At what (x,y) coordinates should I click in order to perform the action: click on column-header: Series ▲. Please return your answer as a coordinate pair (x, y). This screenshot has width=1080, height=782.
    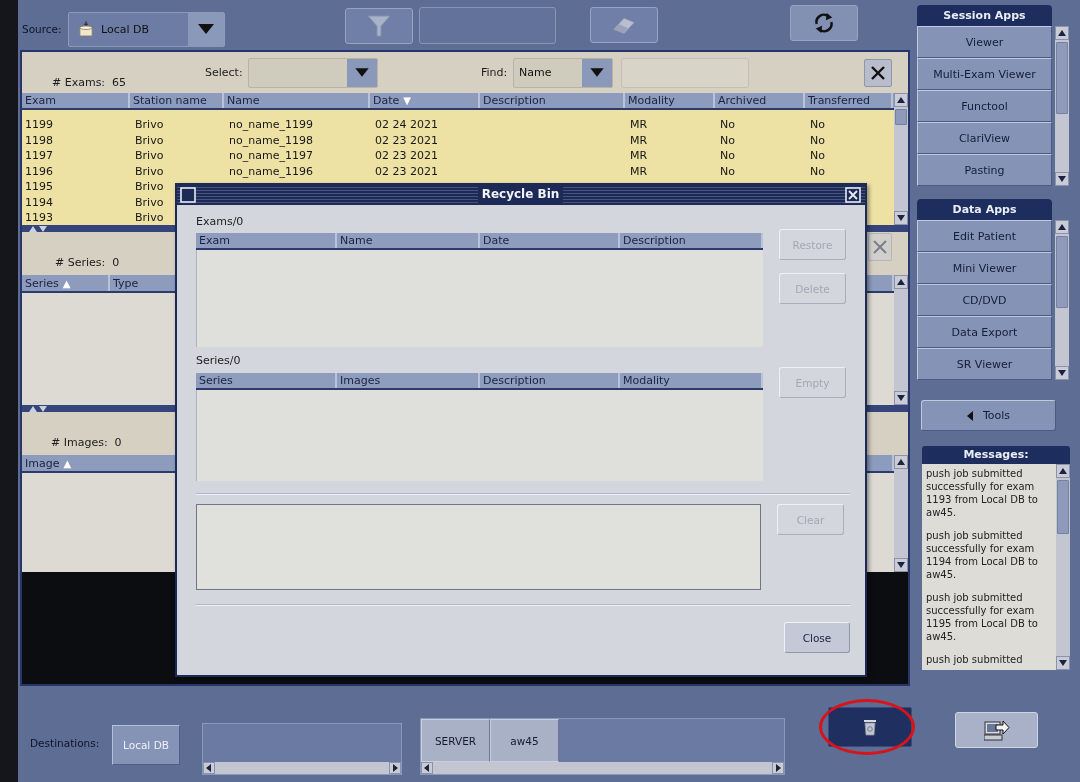
    Looking at the image, I should click on (66, 283).